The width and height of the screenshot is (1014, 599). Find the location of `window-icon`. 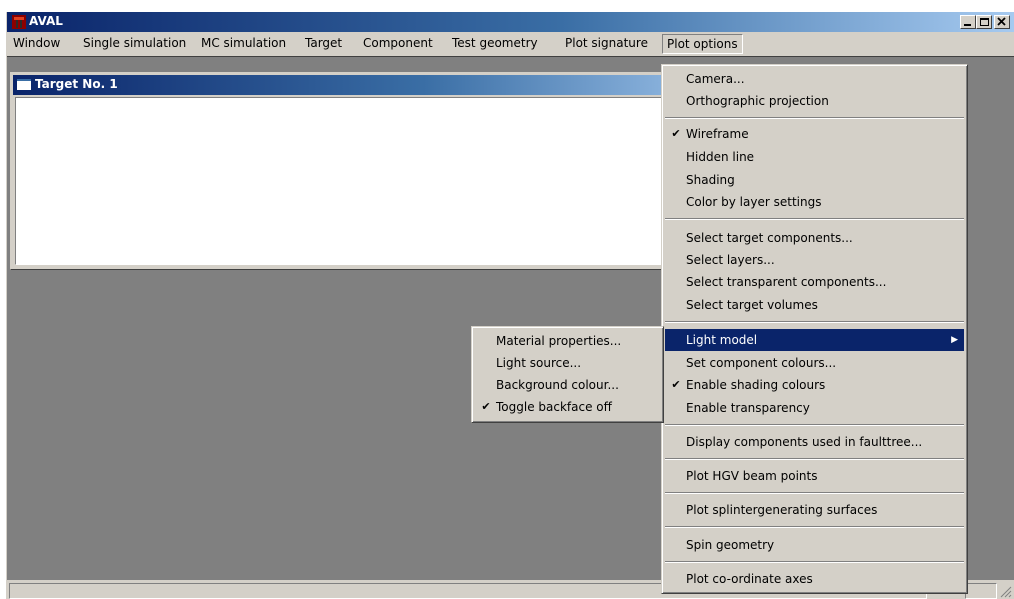

window-icon is located at coordinates (24, 84).